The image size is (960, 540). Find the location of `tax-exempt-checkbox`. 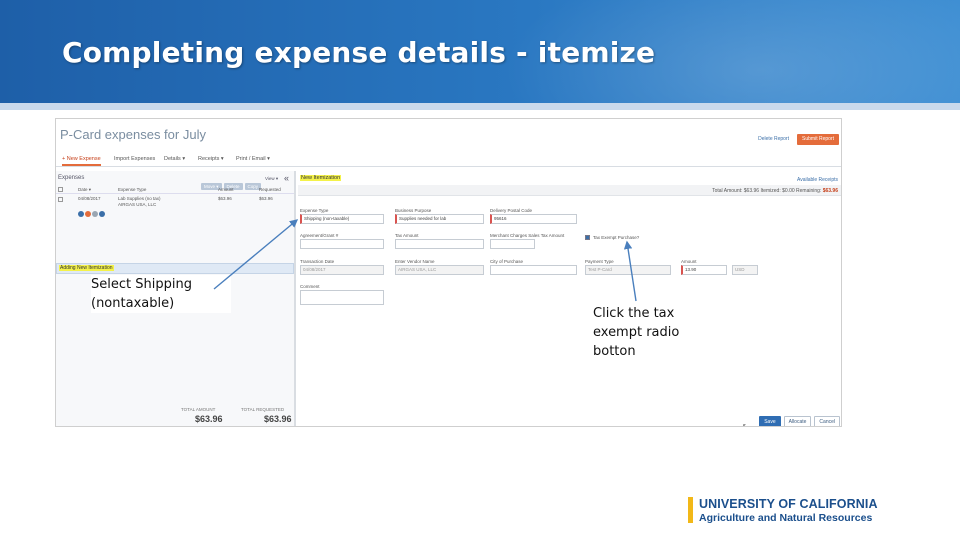

tax-exempt-checkbox is located at coordinates (587, 237).